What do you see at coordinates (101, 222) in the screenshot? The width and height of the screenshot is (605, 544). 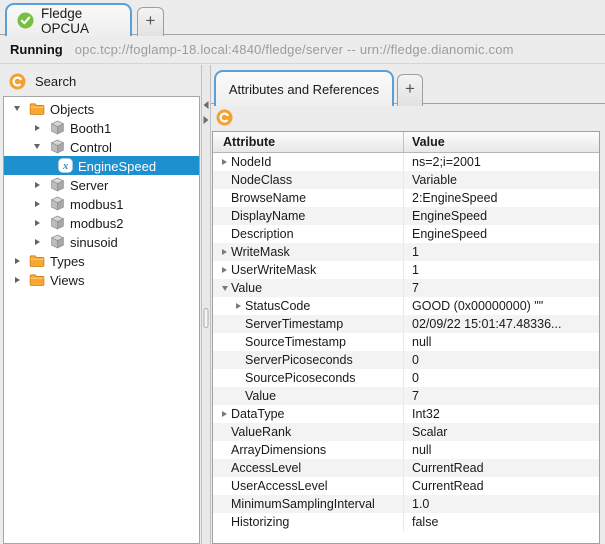 I see `tree-item-modbus2: modbus2` at bounding box center [101, 222].